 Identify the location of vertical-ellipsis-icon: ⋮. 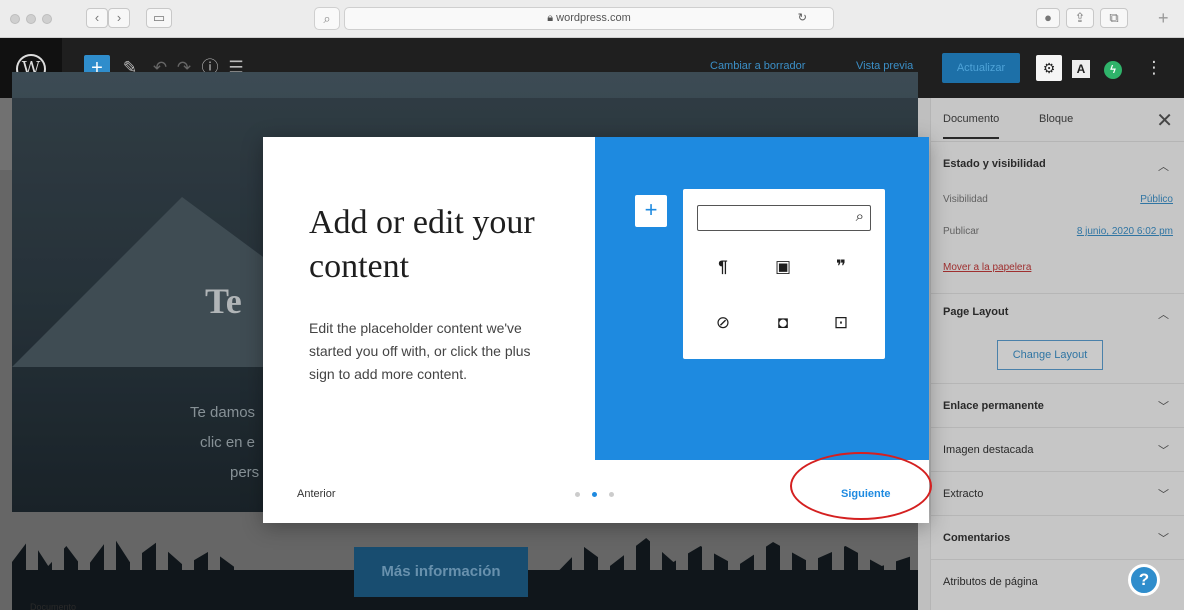
(1154, 67).